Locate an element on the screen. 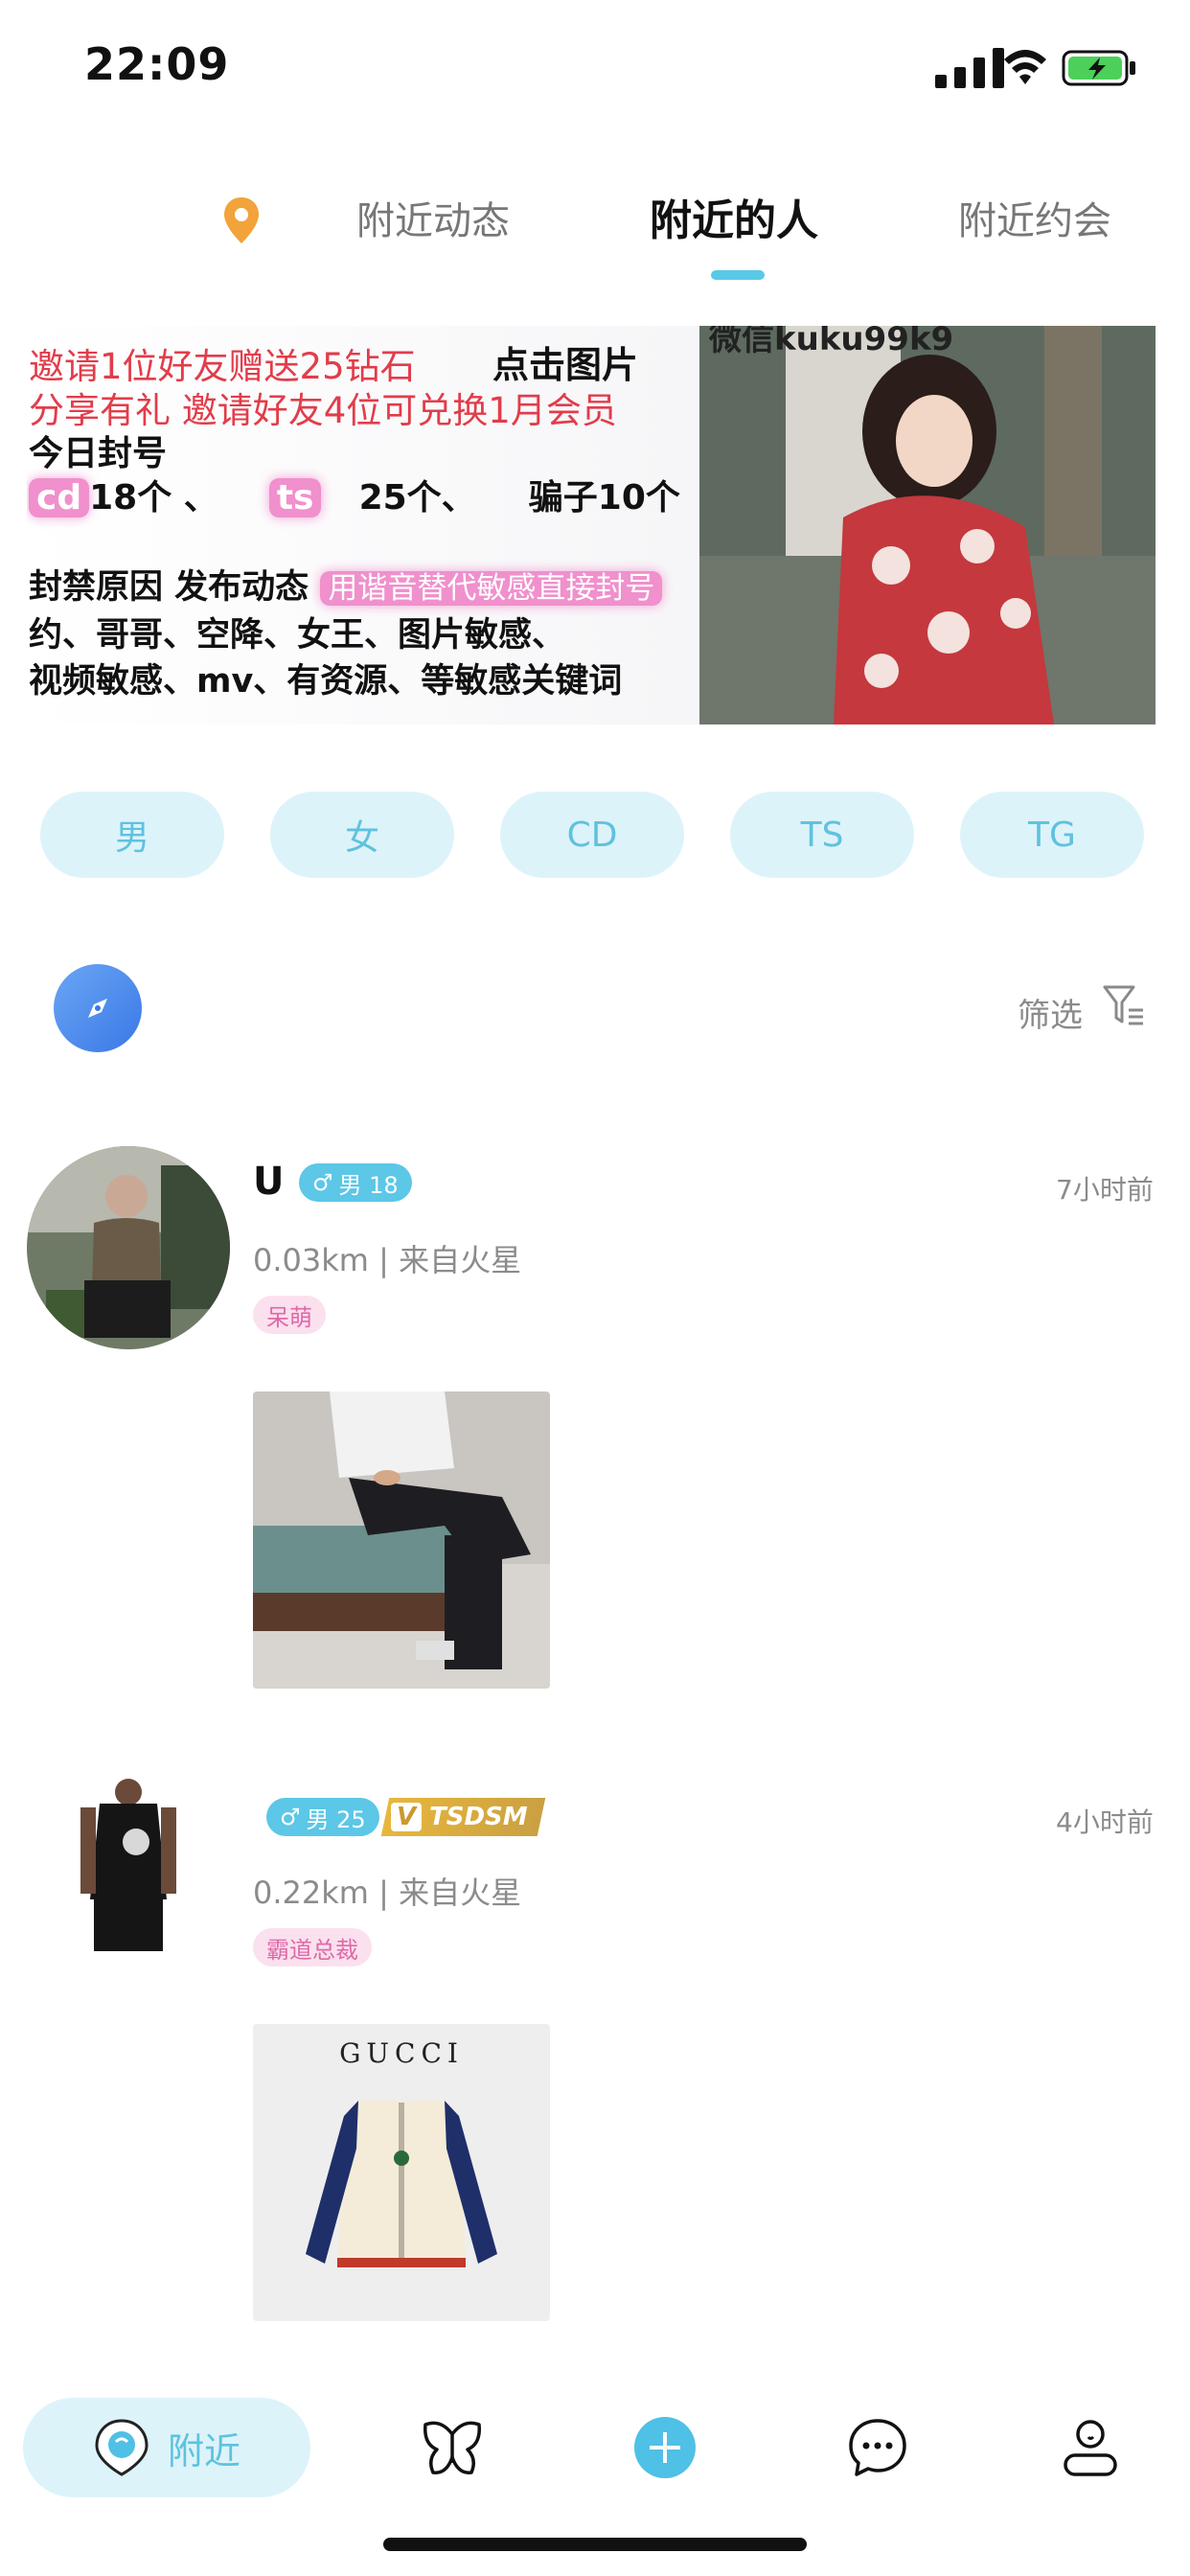 This screenshot has width=1190, height=2576. banner-scam-count: 骗子10个 is located at coordinates (604, 498).